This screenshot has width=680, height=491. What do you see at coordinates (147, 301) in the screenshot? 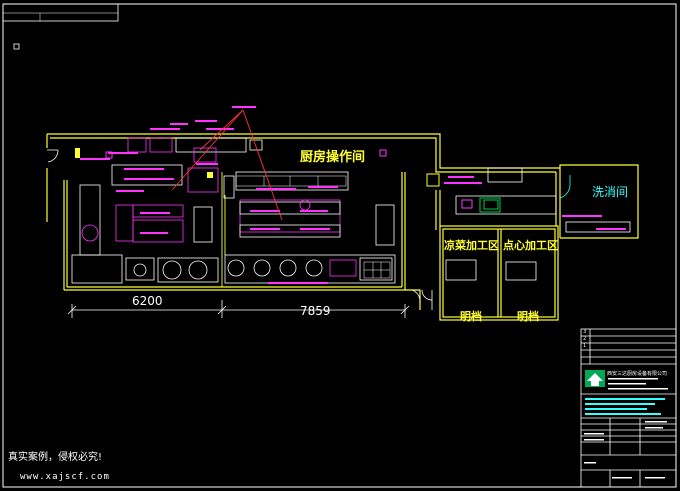
I see `dimension-left: 6200` at bounding box center [147, 301].